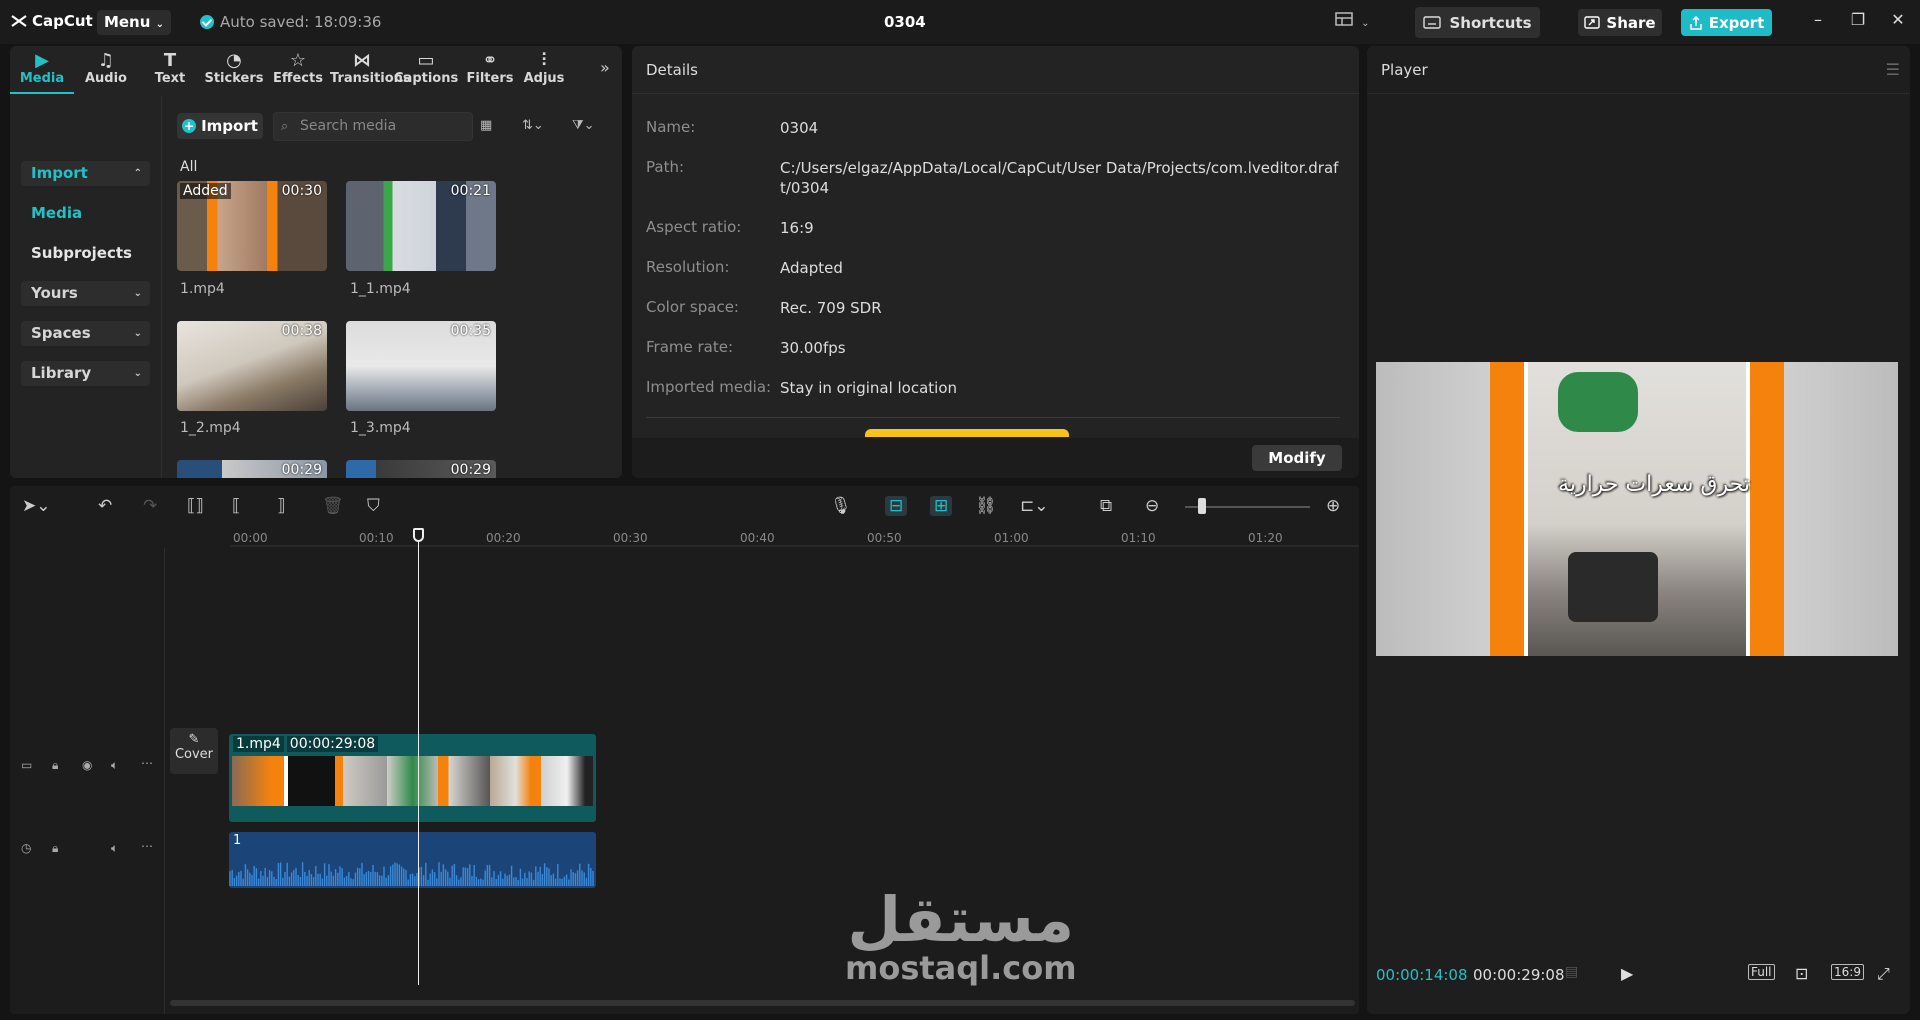 The width and height of the screenshot is (1920, 1020). I want to click on playhead, so click(418, 756).